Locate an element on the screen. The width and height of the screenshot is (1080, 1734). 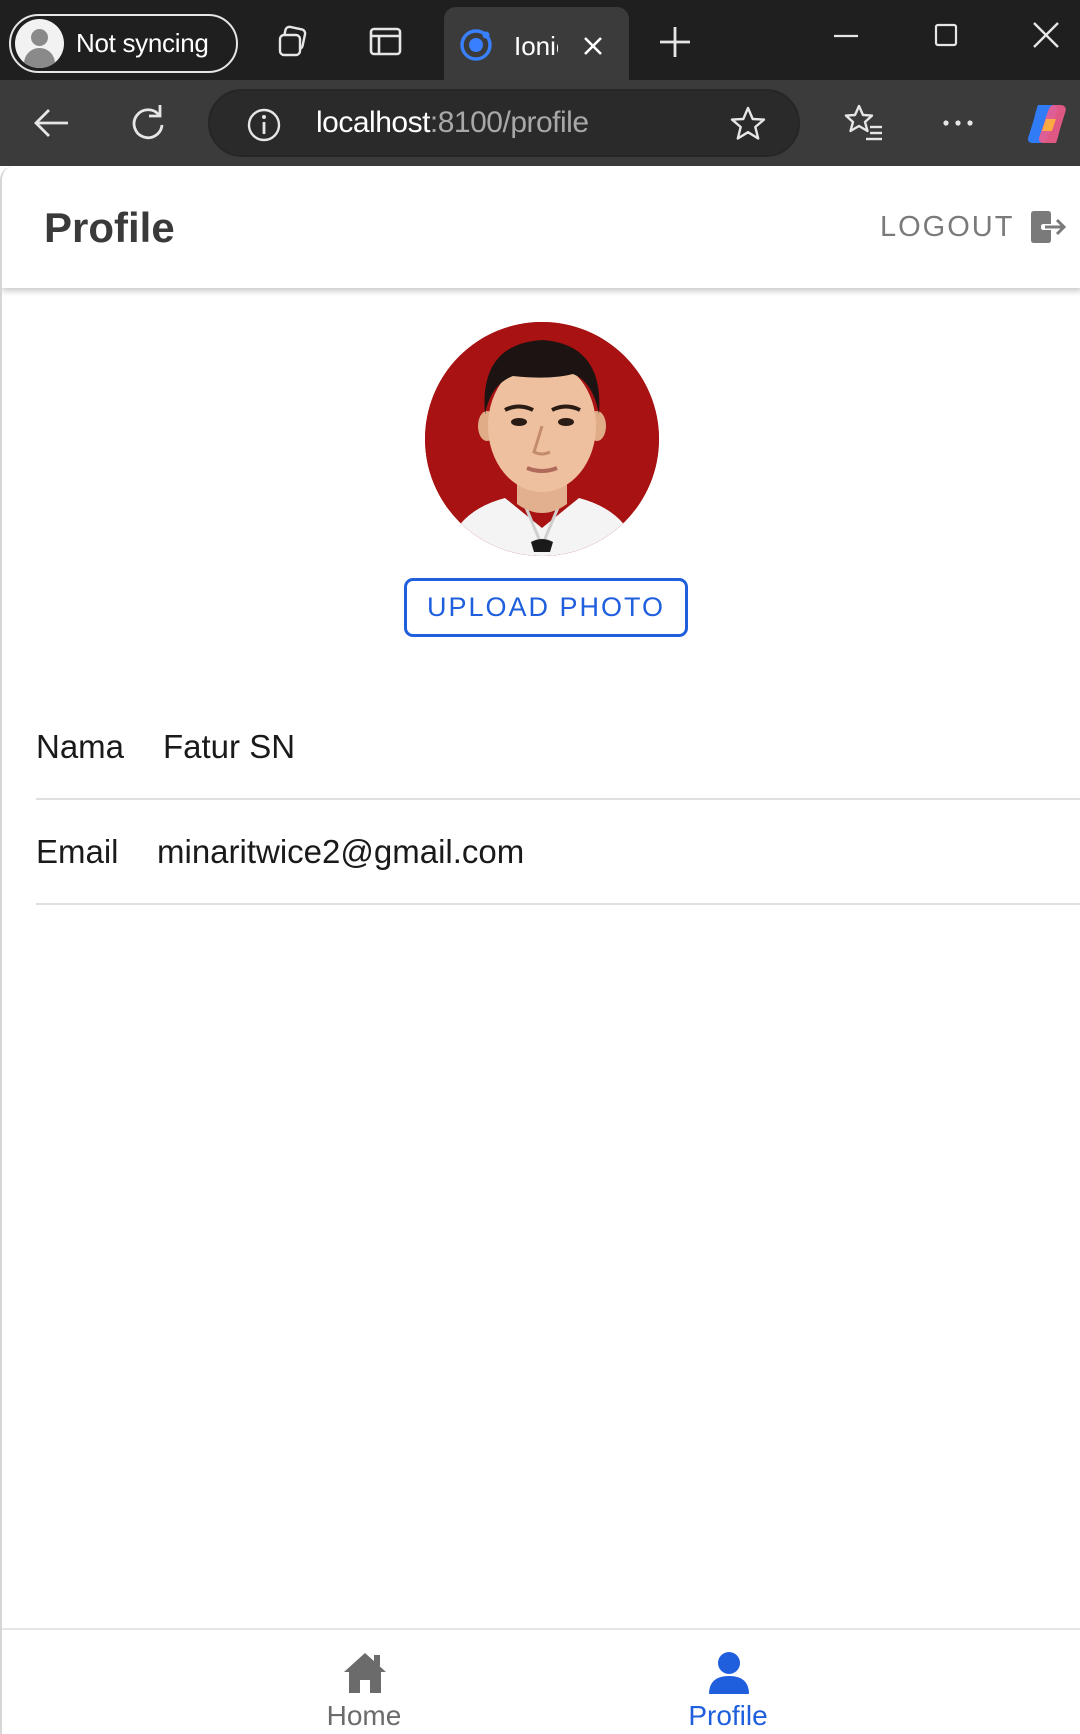
browser-toolbar: localhost:8100/profile is located at coordinates (540, 123).